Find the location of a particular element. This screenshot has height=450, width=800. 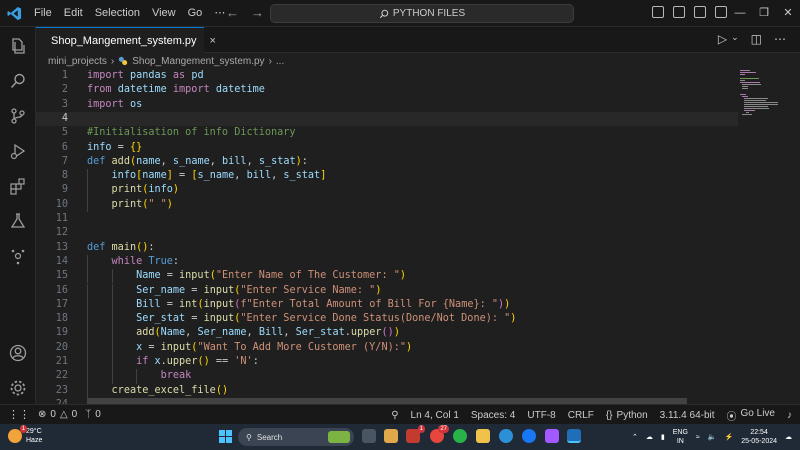

code-line: 3 import os is located at coordinates (387, 105).